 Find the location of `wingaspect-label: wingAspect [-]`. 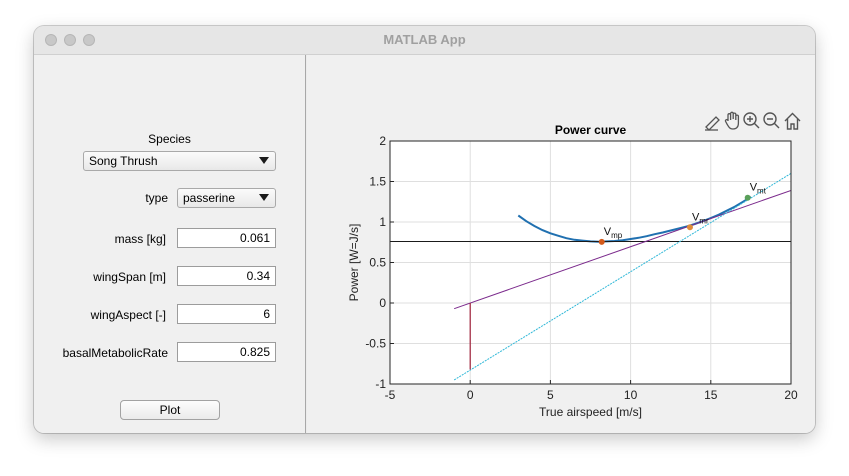

wingaspect-label: wingAspect [-] is located at coordinates (128, 315).